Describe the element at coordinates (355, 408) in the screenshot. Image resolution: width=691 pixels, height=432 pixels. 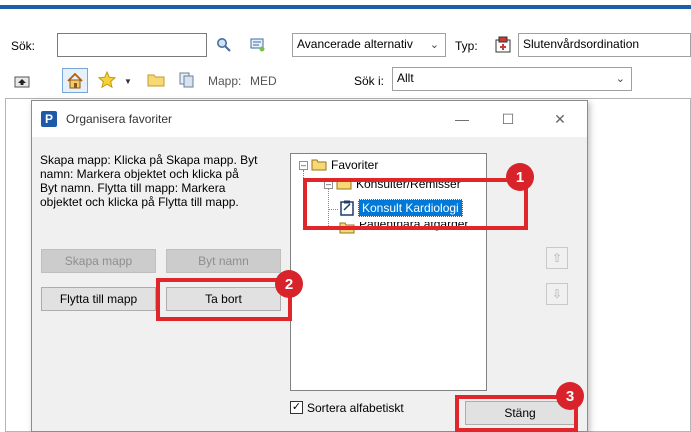
I see `sort-label: Sortera alfabetiskt` at that location.